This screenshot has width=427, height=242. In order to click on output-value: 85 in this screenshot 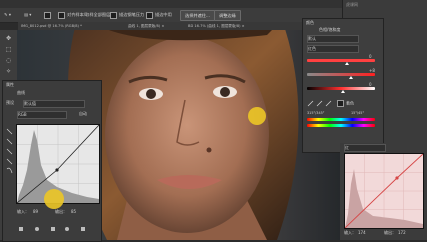, I will do `click(73, 211)`.